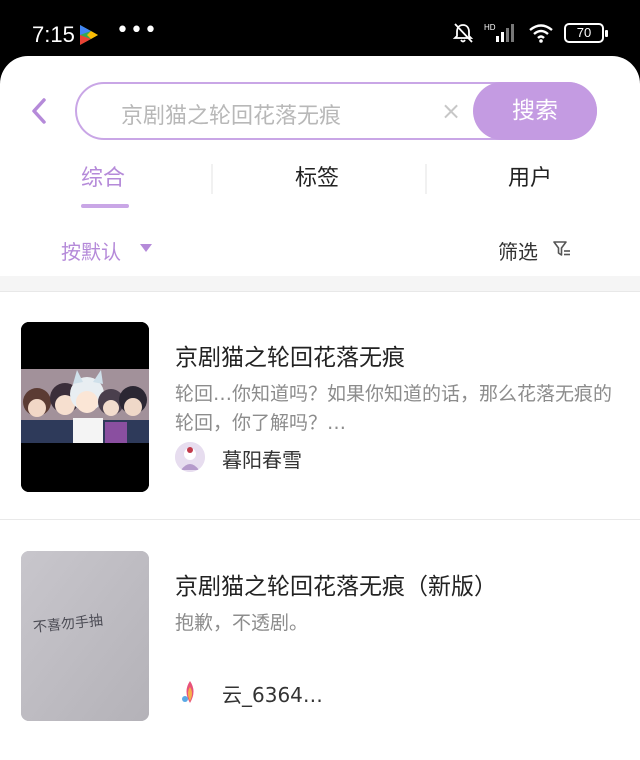  I want to click on play-store-icon, so click(89, 35).